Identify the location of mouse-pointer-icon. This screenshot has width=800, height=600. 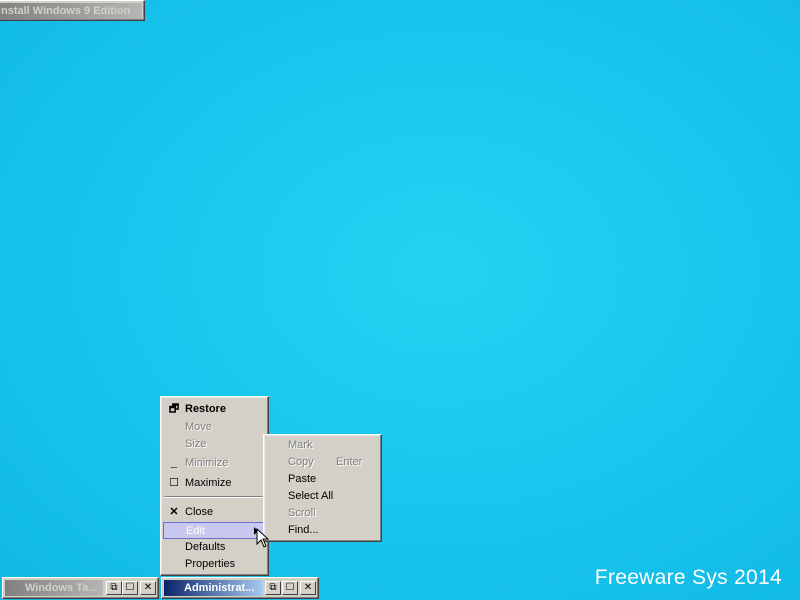
(263, 538).